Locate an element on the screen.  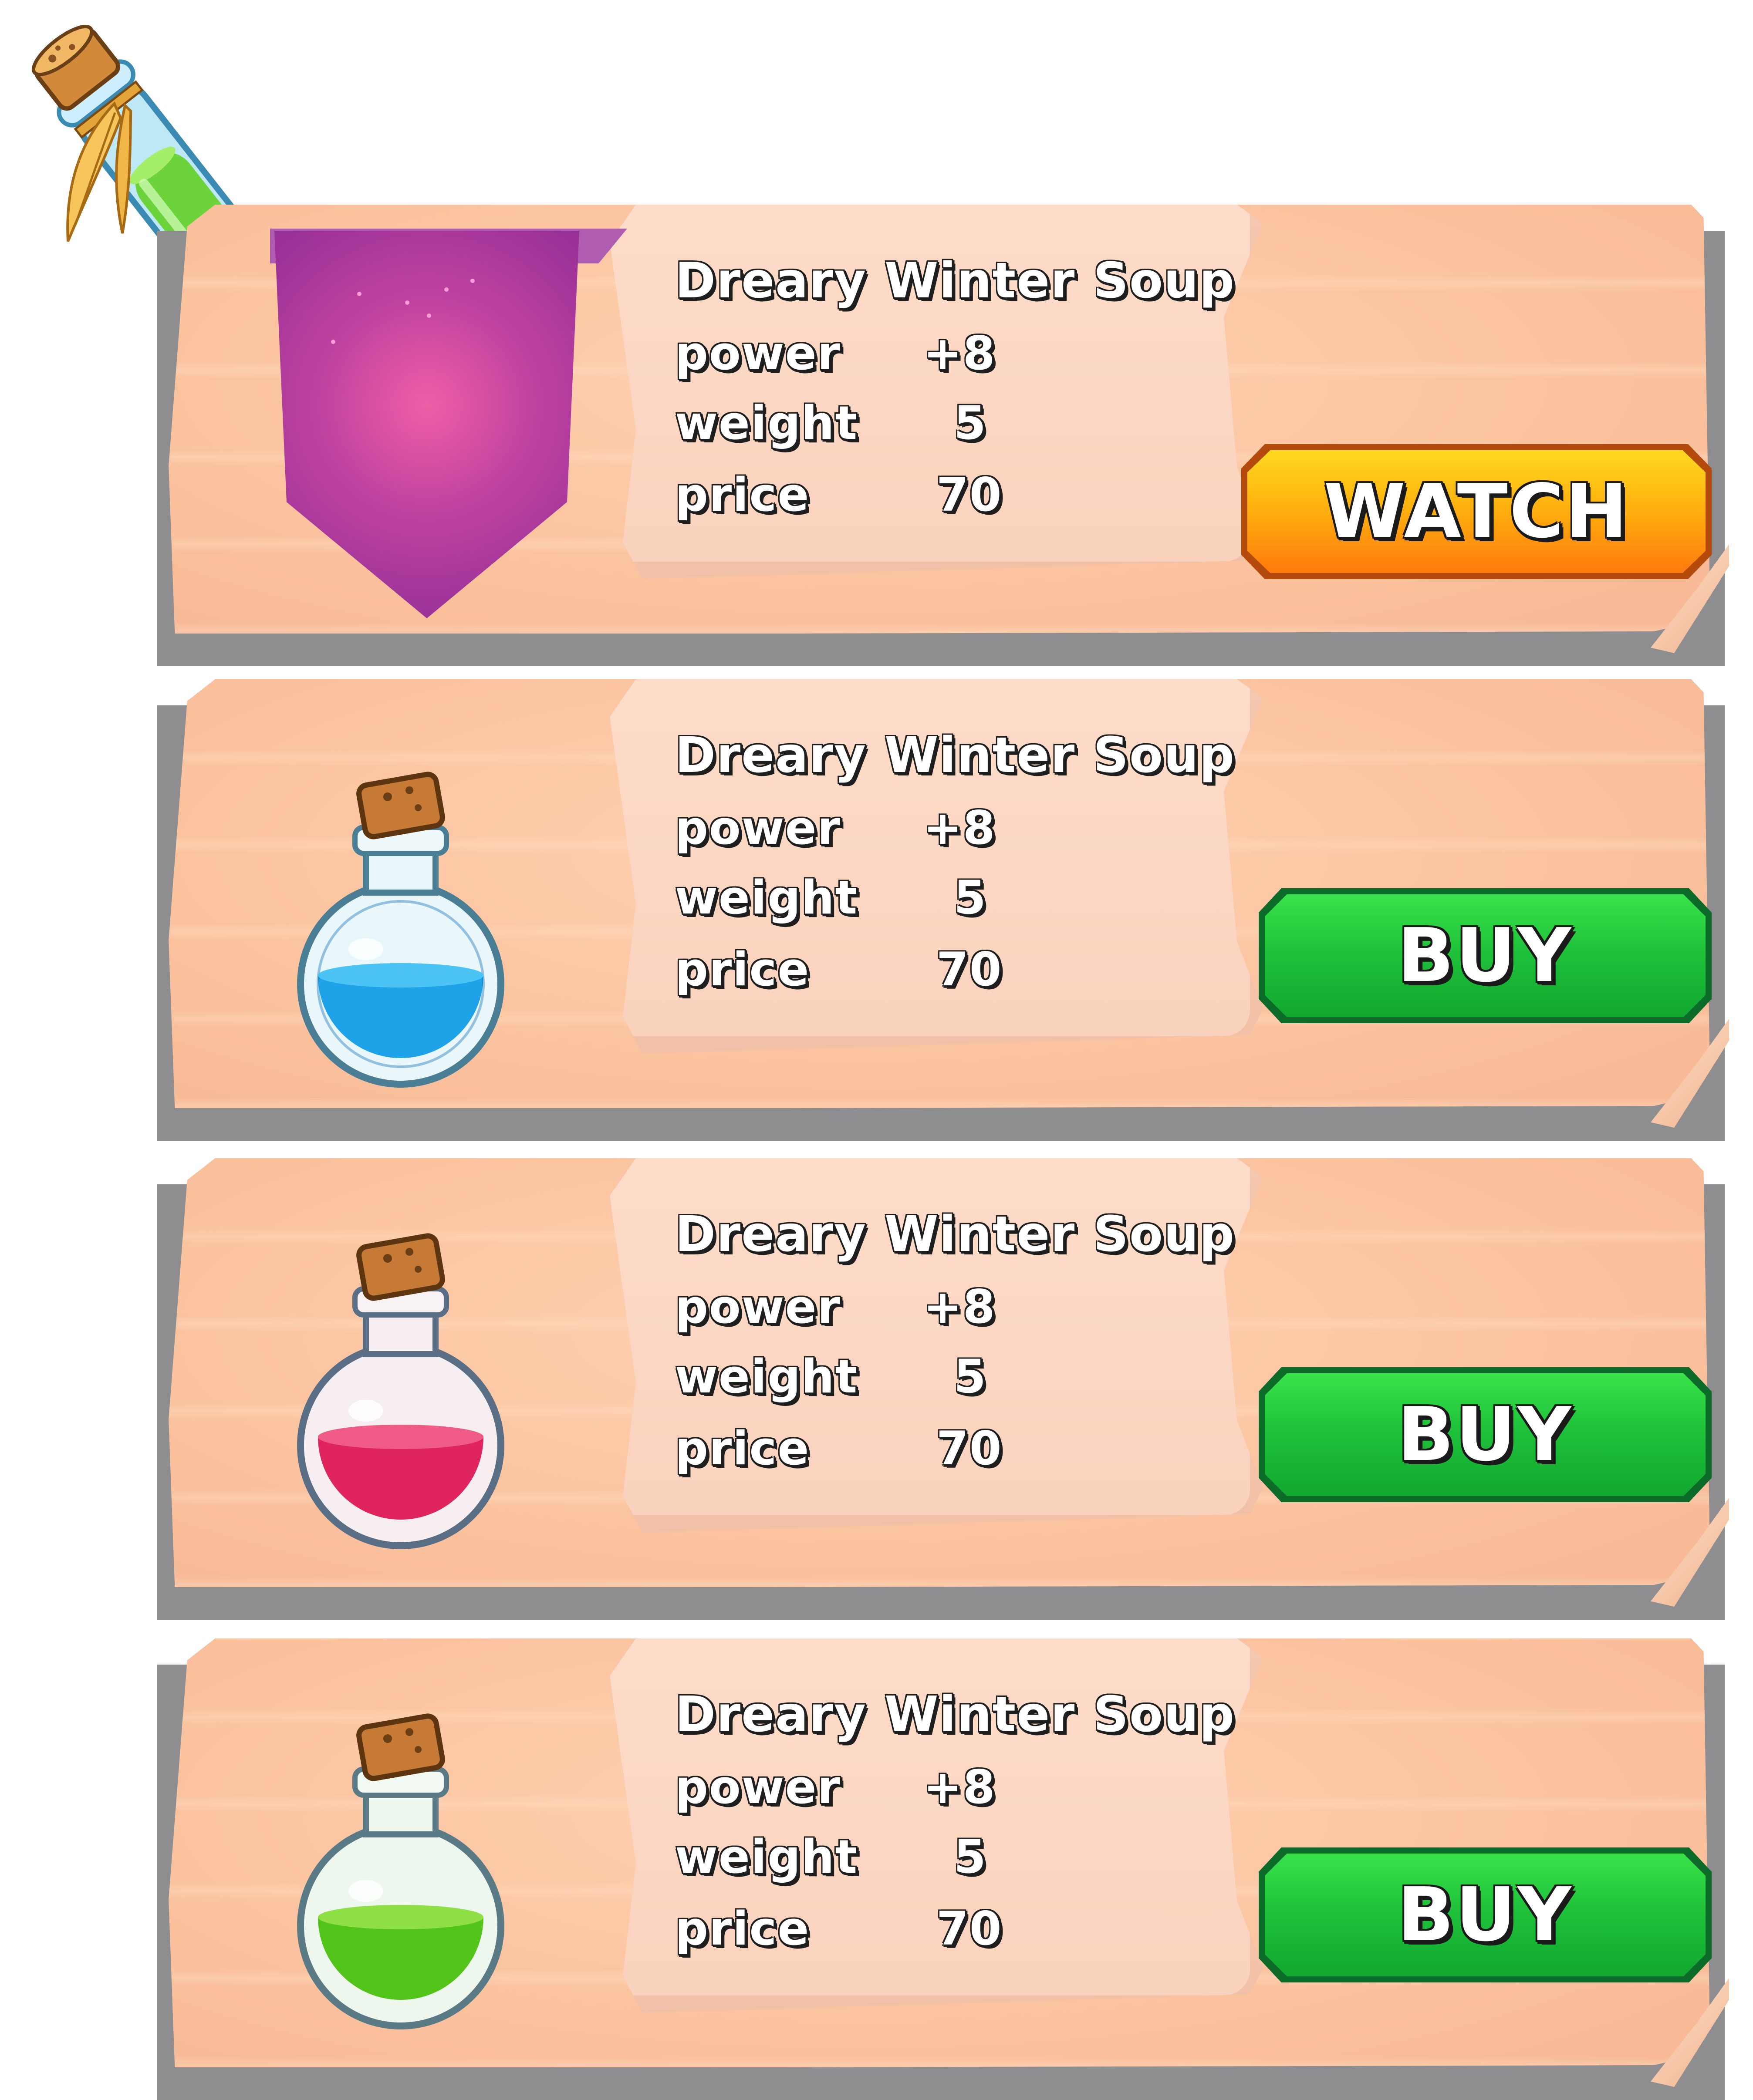
watch-button-label: WATCH is located at coordinates (1476, 512).